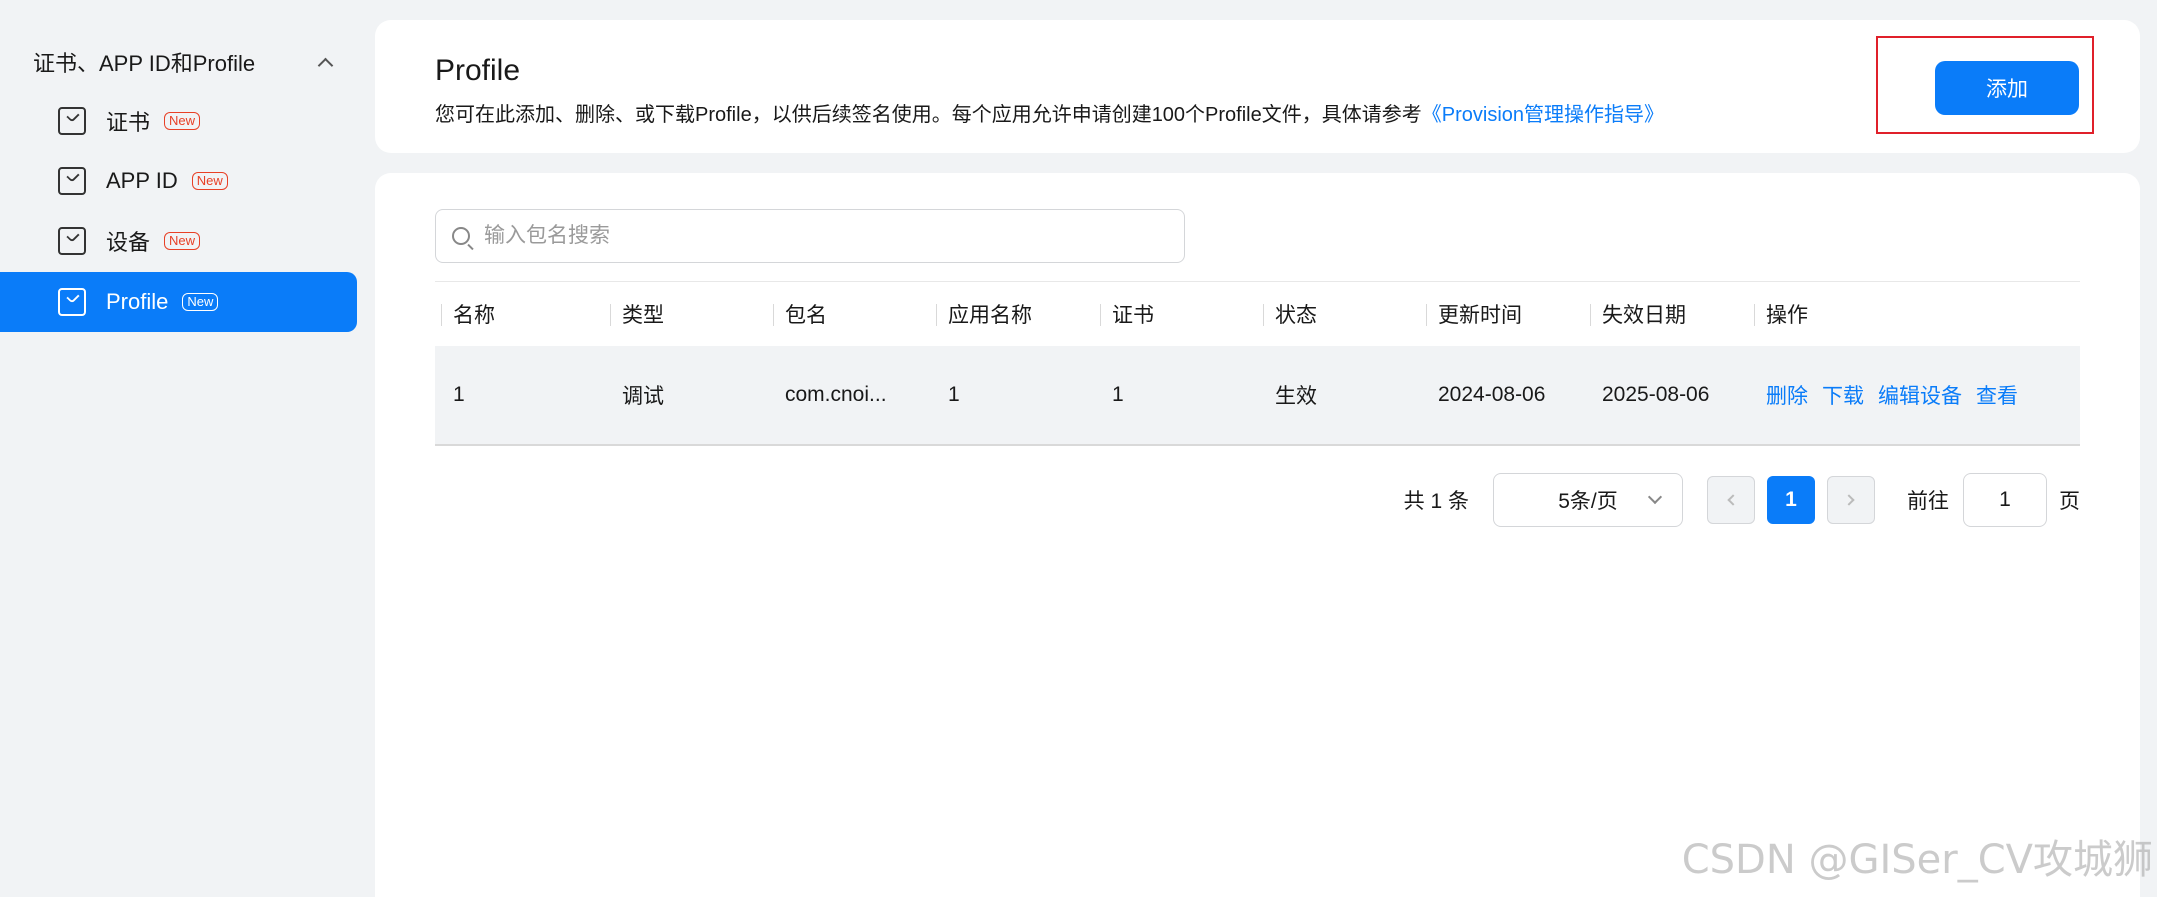  Describe the element at coordinates (848, 314) in the screenshot. I see `column-header-package: 包名` at that location.